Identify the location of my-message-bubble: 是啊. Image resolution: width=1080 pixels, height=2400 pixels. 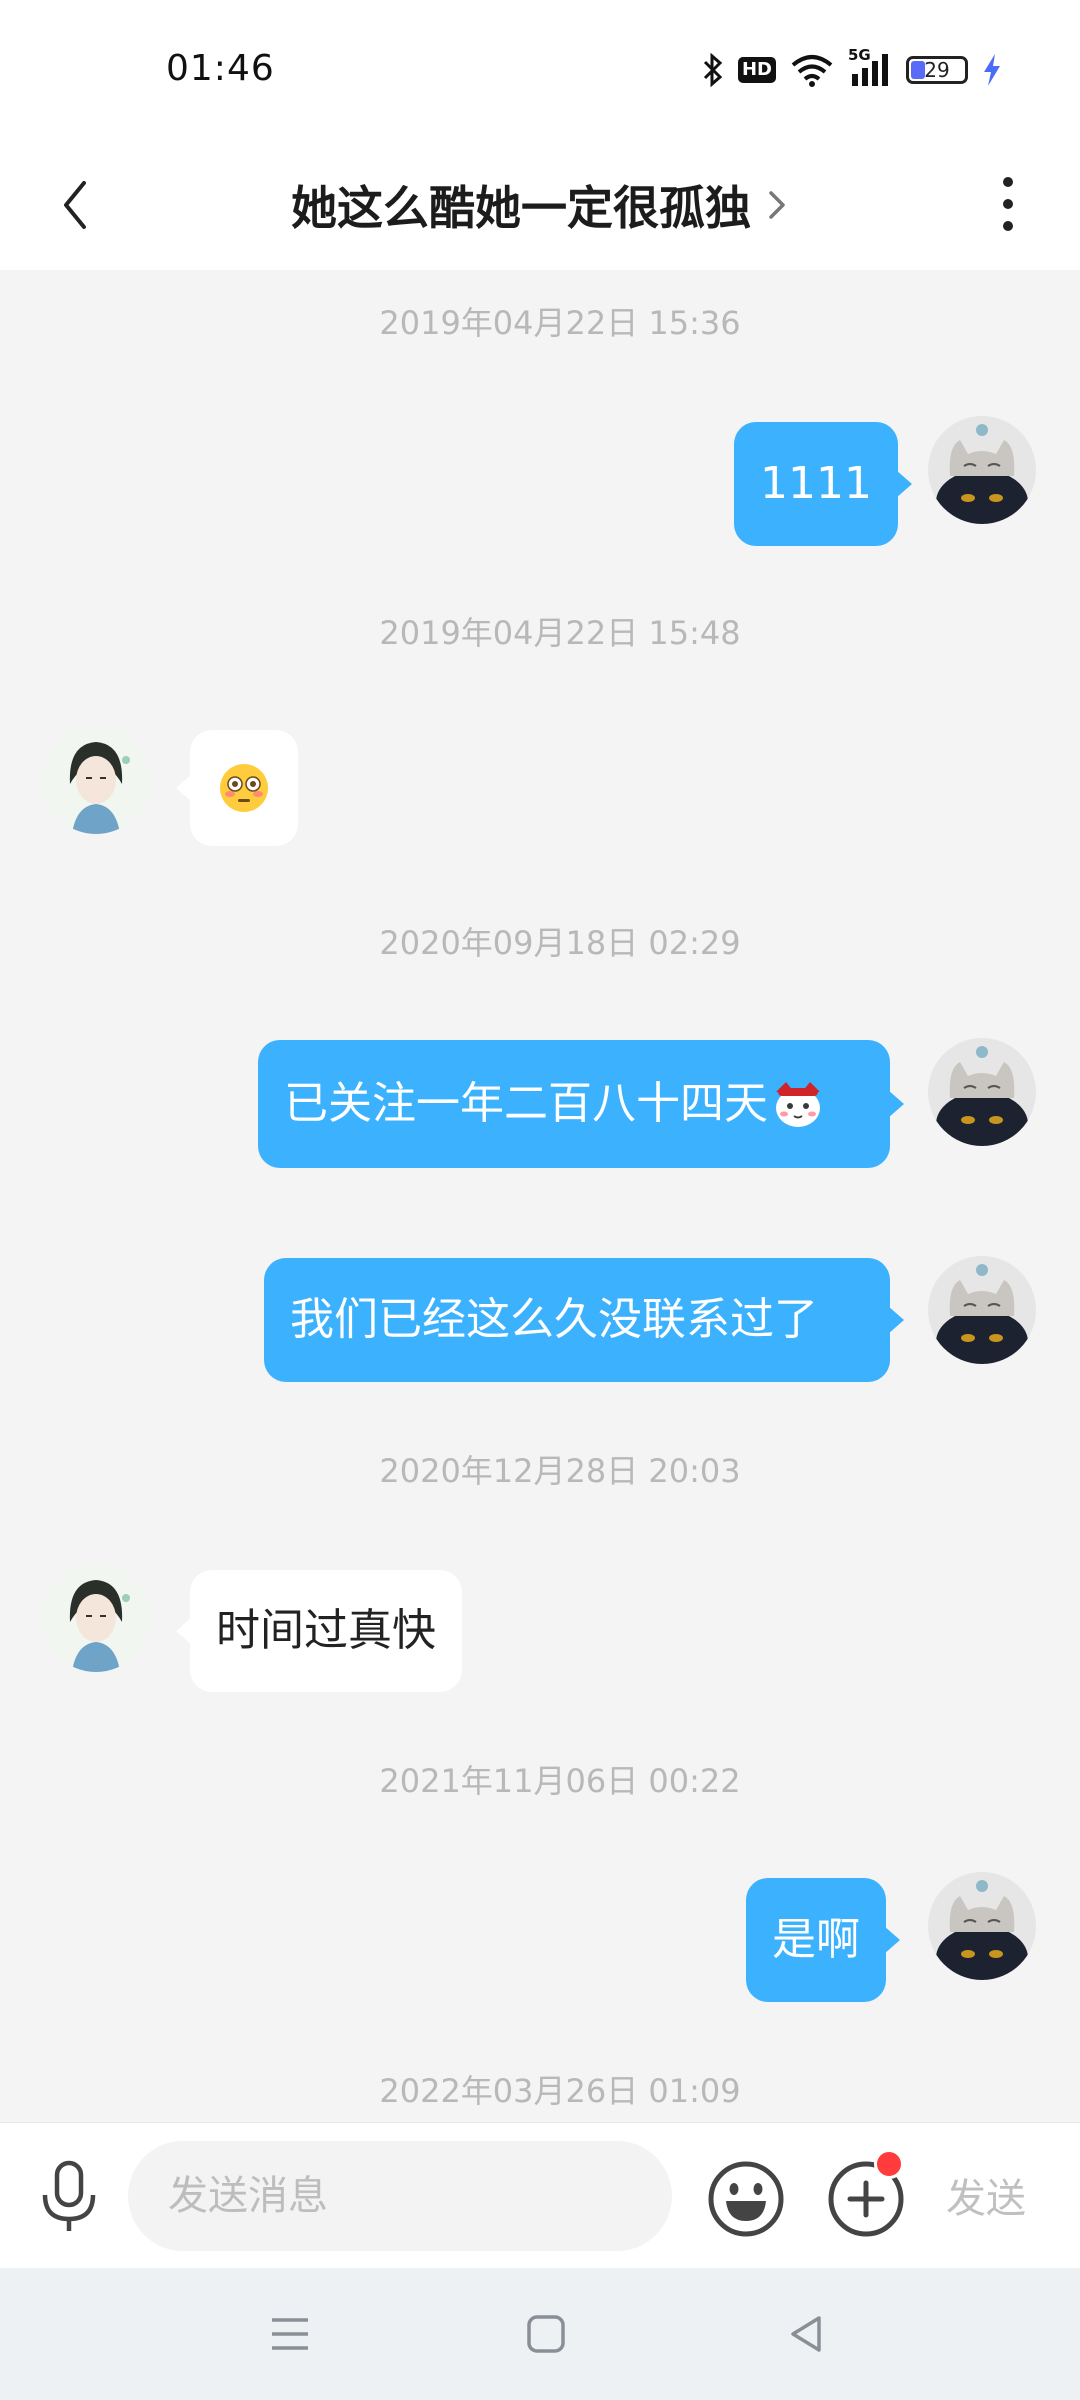
(823, 1940).